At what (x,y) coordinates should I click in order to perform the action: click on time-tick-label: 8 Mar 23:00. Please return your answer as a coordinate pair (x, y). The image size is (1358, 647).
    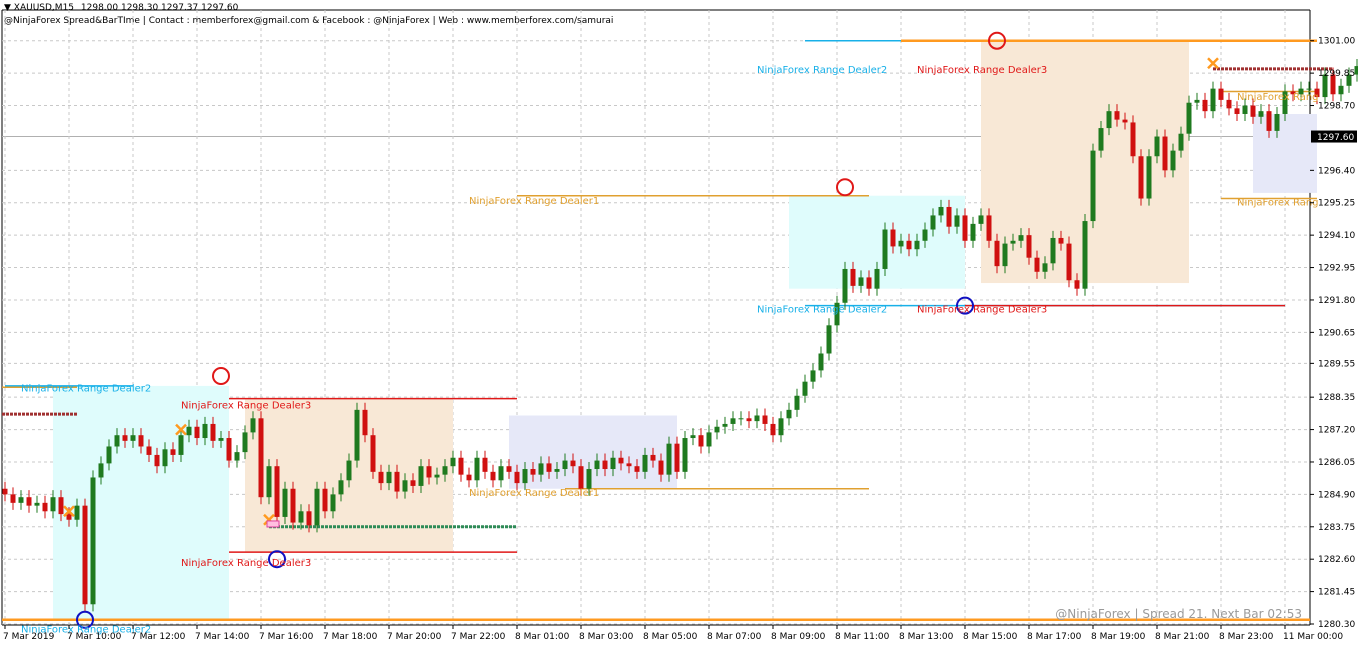
    Looking at the image, I should click on (1246, 637).